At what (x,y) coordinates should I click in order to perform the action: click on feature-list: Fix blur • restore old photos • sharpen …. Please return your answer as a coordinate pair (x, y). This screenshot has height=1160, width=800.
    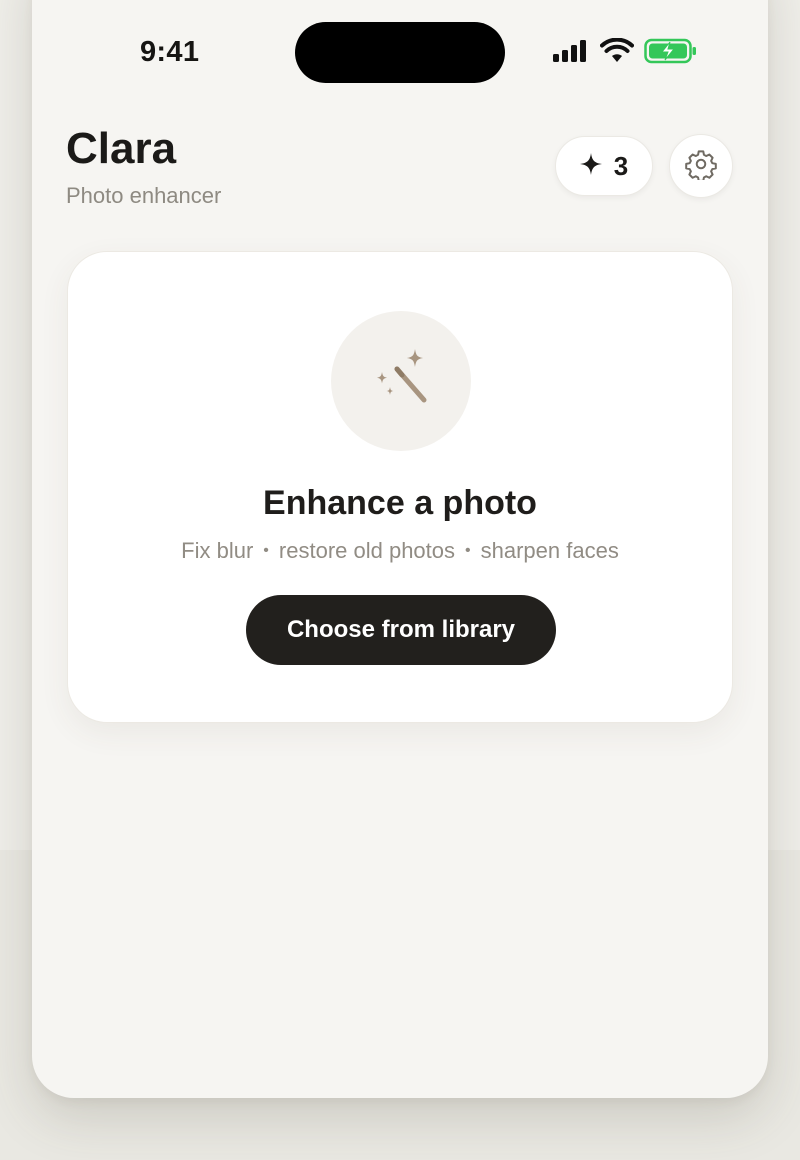
    Looking at the image, I should click on (400, 551).